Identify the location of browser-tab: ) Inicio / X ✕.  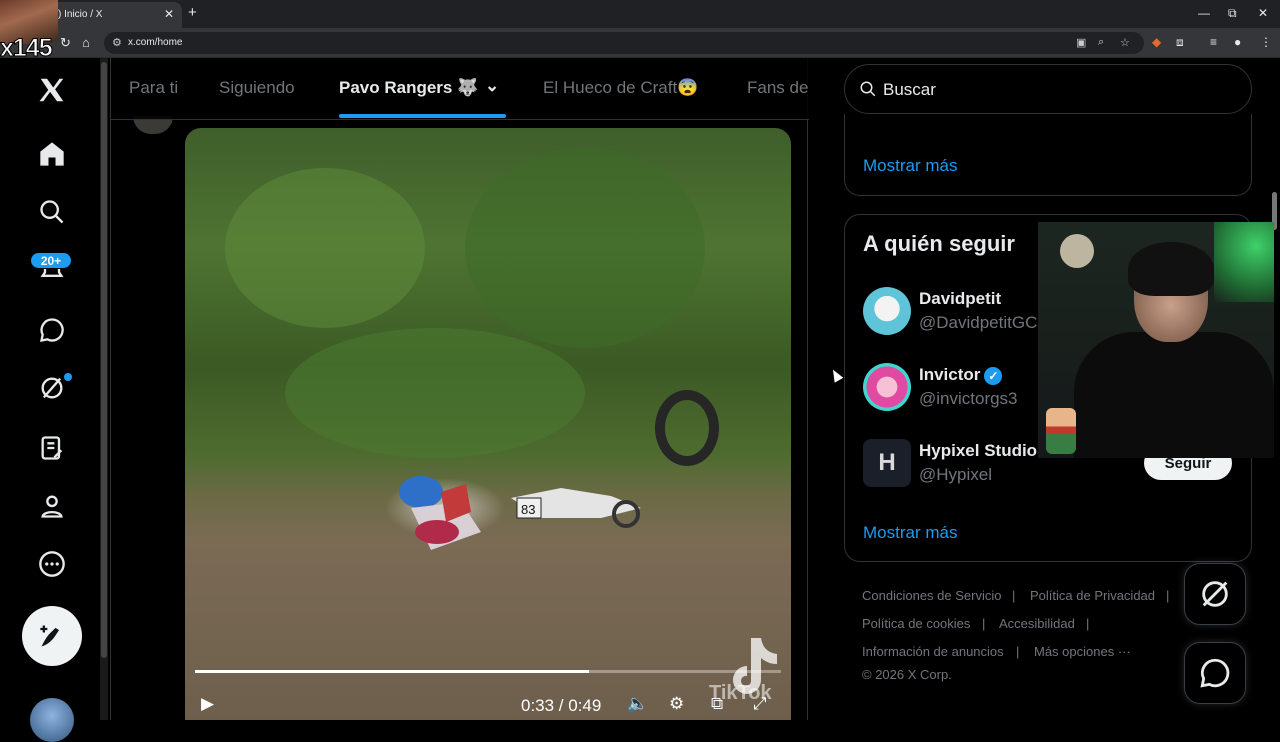
(115, 15).